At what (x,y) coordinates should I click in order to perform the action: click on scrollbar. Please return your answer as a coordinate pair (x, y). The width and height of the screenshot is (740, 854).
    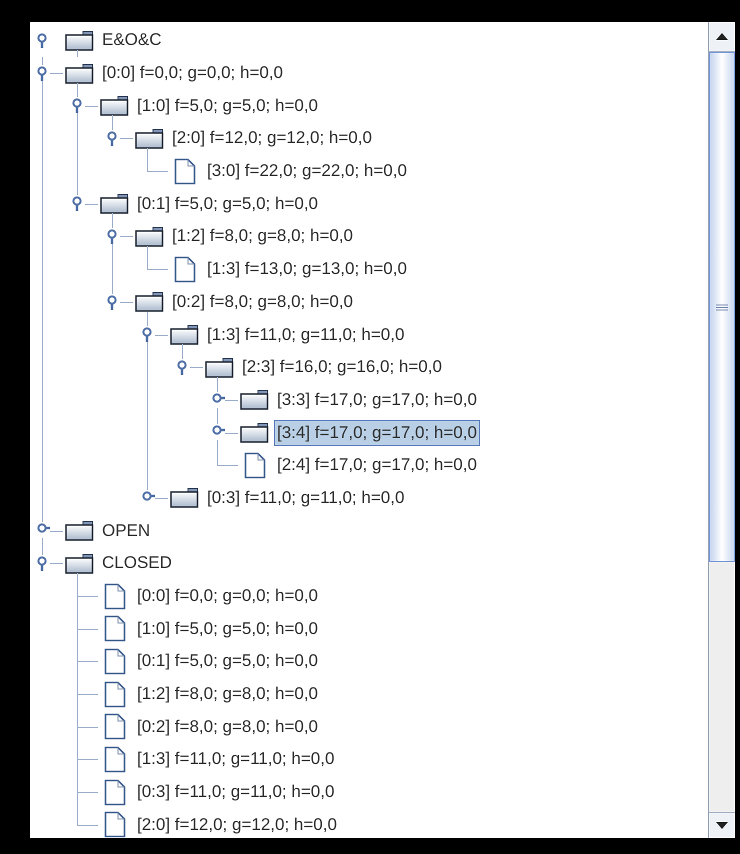
    Looking at the image, I should click on (721, 430).